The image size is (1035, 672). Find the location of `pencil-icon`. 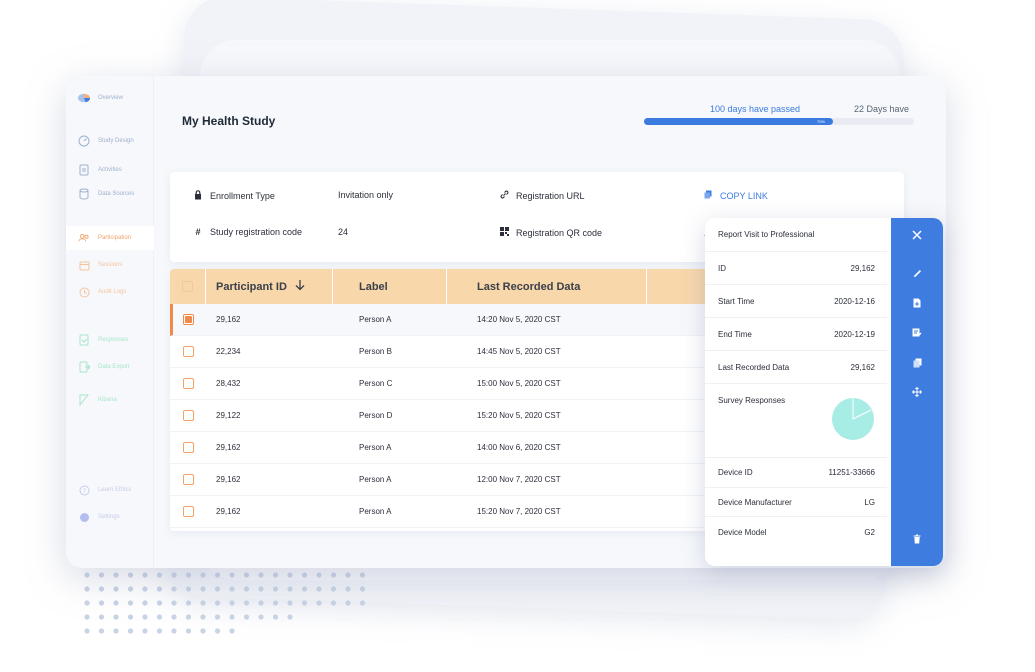

pencil-icon is located at coordinates (917, 275).